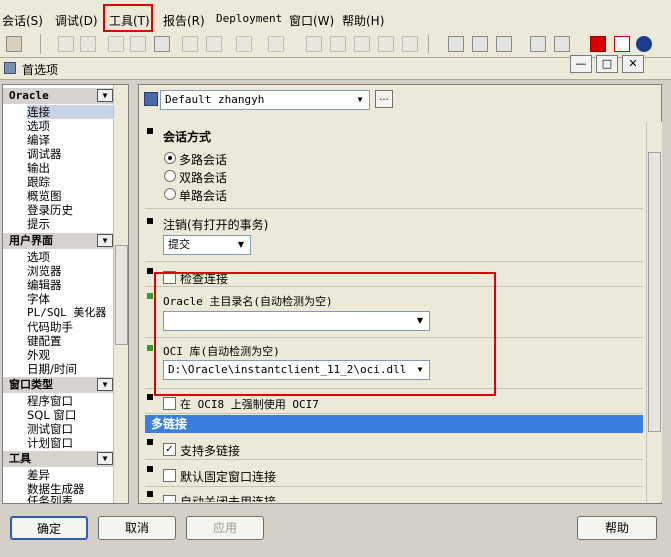  What do you see at coordinates (362, 44) in the screenshot?
I see `uppercase-icon` at bounding box center [362, 44].